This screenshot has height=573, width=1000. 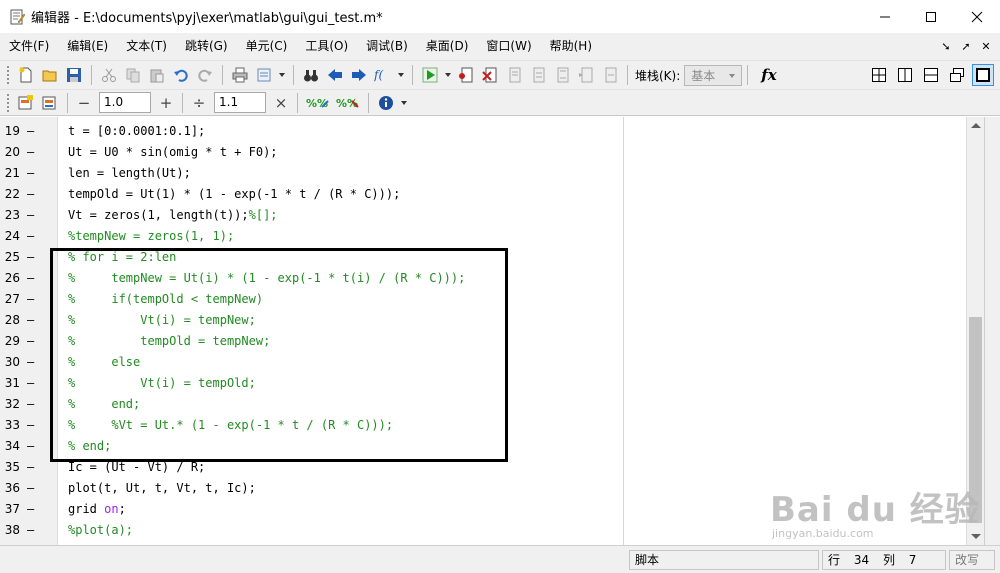 I want to click on find-button, so click(x=311, y=75).